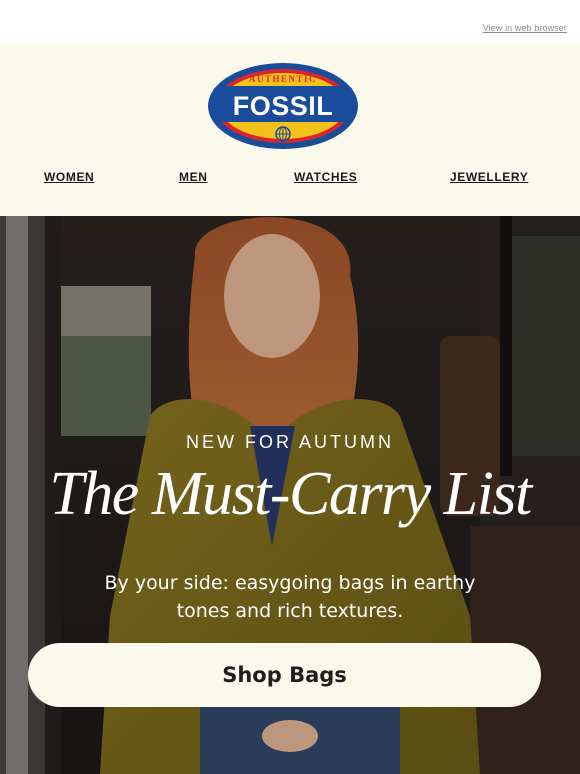 This screenshot has height=774, width=580. Describe the element at coordinates (290, 180) in the screenshot. I see `main-nav: WOMEN MEN WATCHES JEWELLERY` at that location.